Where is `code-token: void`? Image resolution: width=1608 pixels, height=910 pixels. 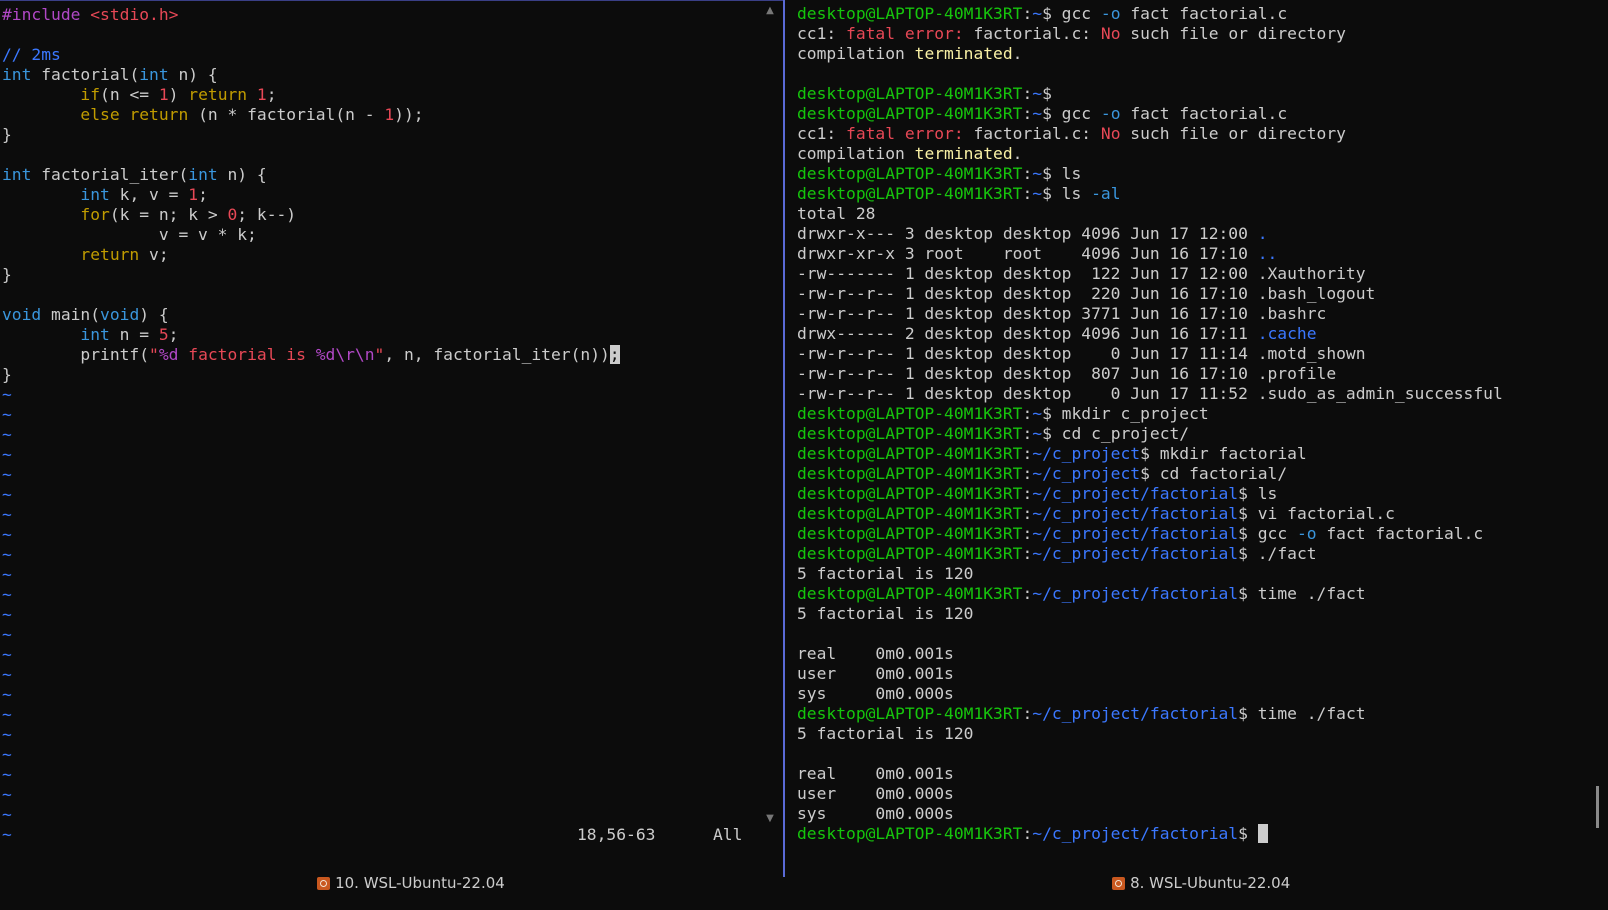 code-token: void is located at coordinates (120, 314).